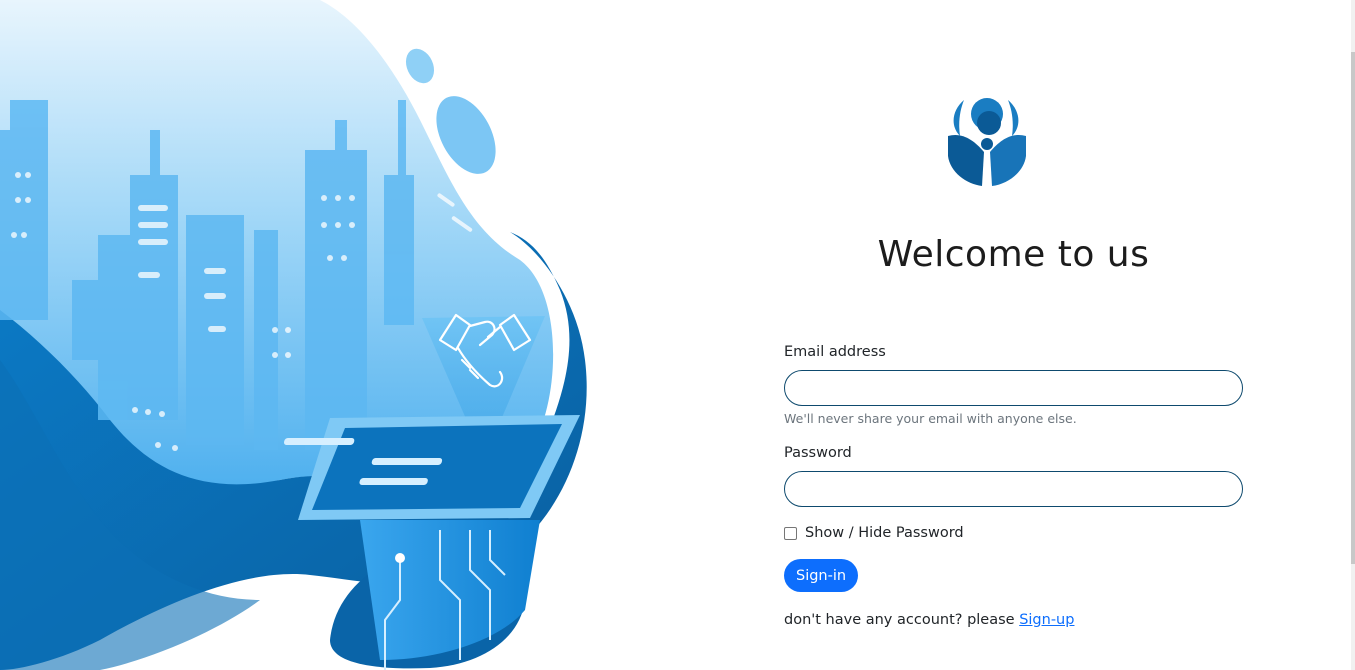  I want to click on signup-prompt-text: don't have any account? please, so click(902, 620).